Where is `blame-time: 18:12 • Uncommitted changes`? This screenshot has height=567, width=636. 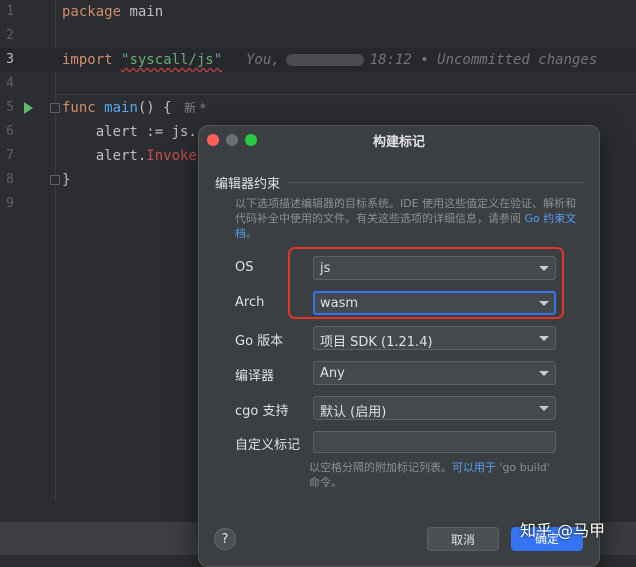
blame-time: 18:12 • Uncommitted changes is located at coordinates (483, 60).